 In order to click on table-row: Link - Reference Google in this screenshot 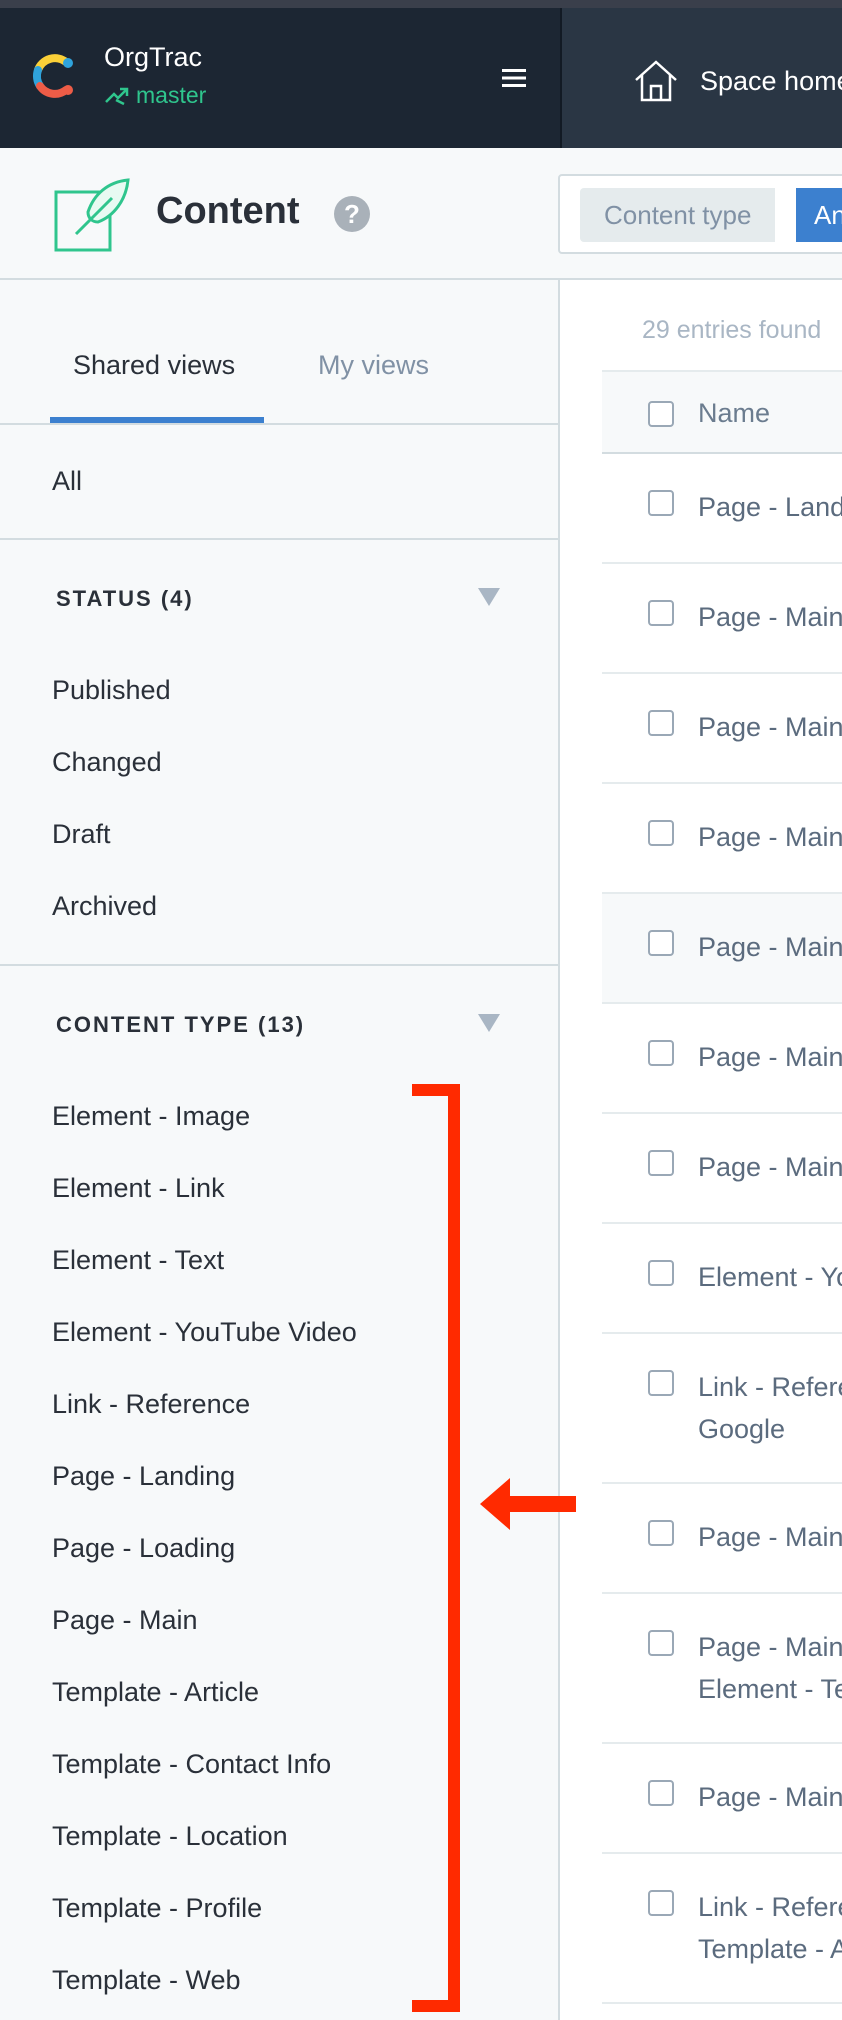, I will do `click(722, 1409)`.